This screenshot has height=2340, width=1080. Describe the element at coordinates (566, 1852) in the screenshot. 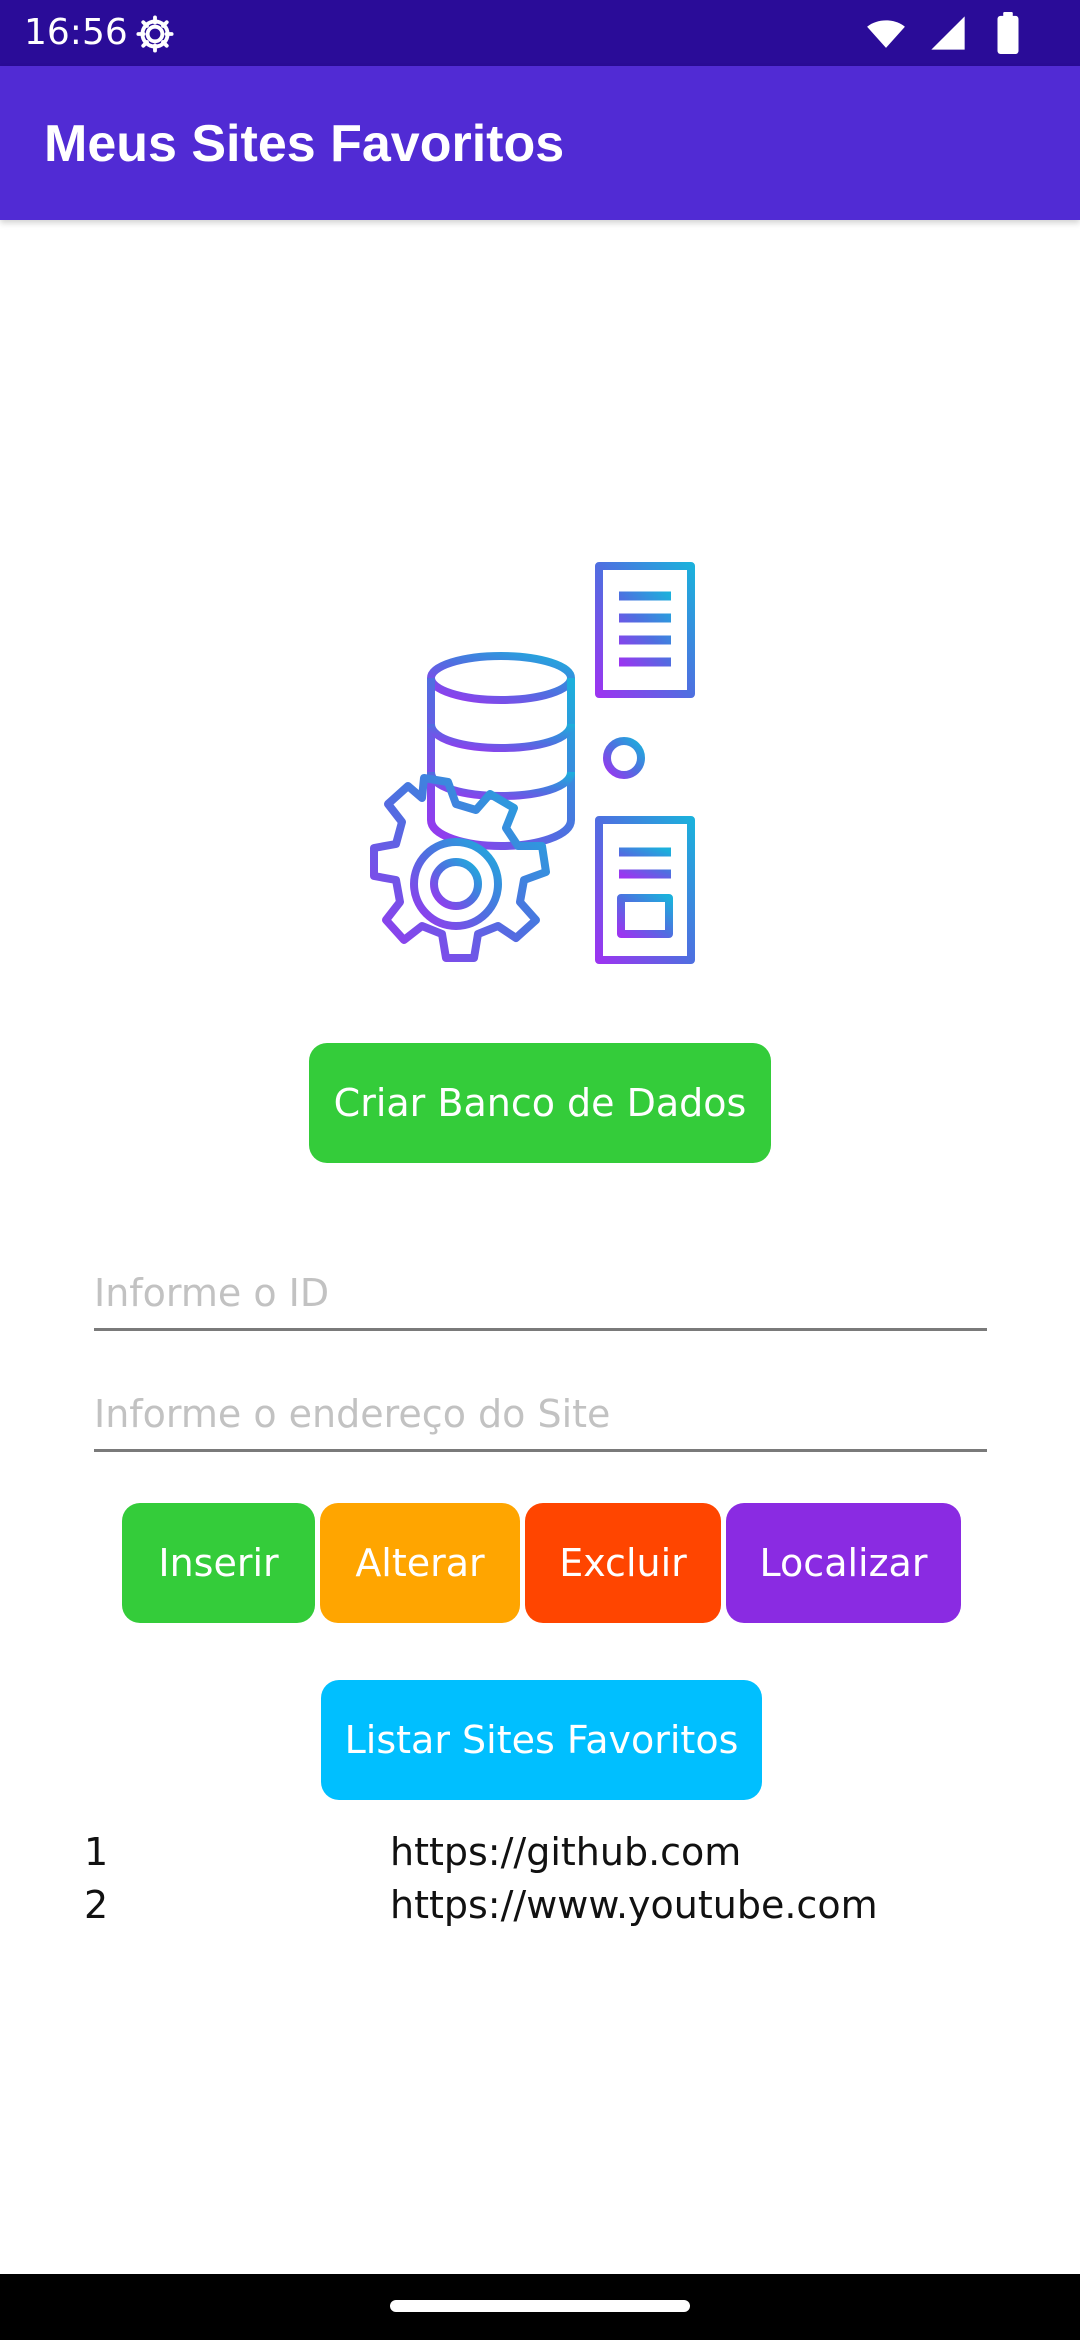

I see `site-url: https://github.com` at that location.